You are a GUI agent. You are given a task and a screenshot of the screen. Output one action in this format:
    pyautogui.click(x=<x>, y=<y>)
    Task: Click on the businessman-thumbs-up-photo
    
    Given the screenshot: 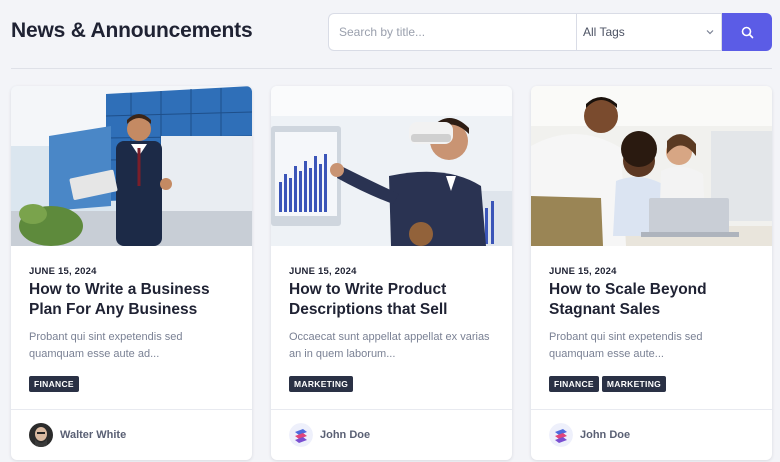 What is the action you would take?
    pyautogui.click(x=131, y=166)
    